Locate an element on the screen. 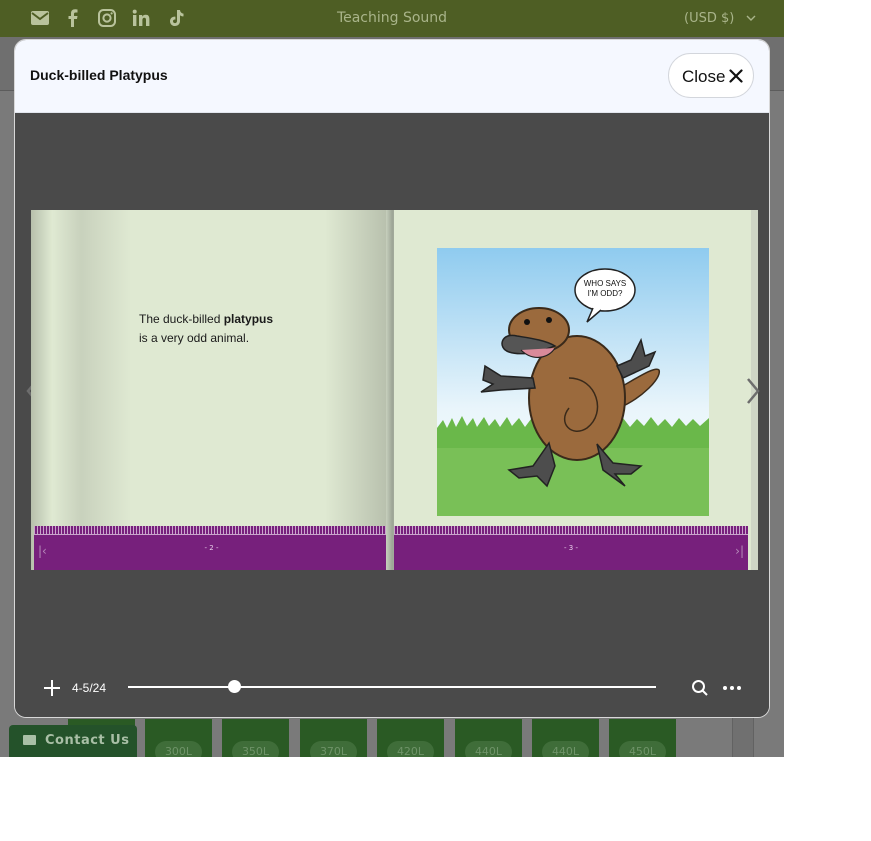  level-tile: 300L is located at coordinates (178, 738).